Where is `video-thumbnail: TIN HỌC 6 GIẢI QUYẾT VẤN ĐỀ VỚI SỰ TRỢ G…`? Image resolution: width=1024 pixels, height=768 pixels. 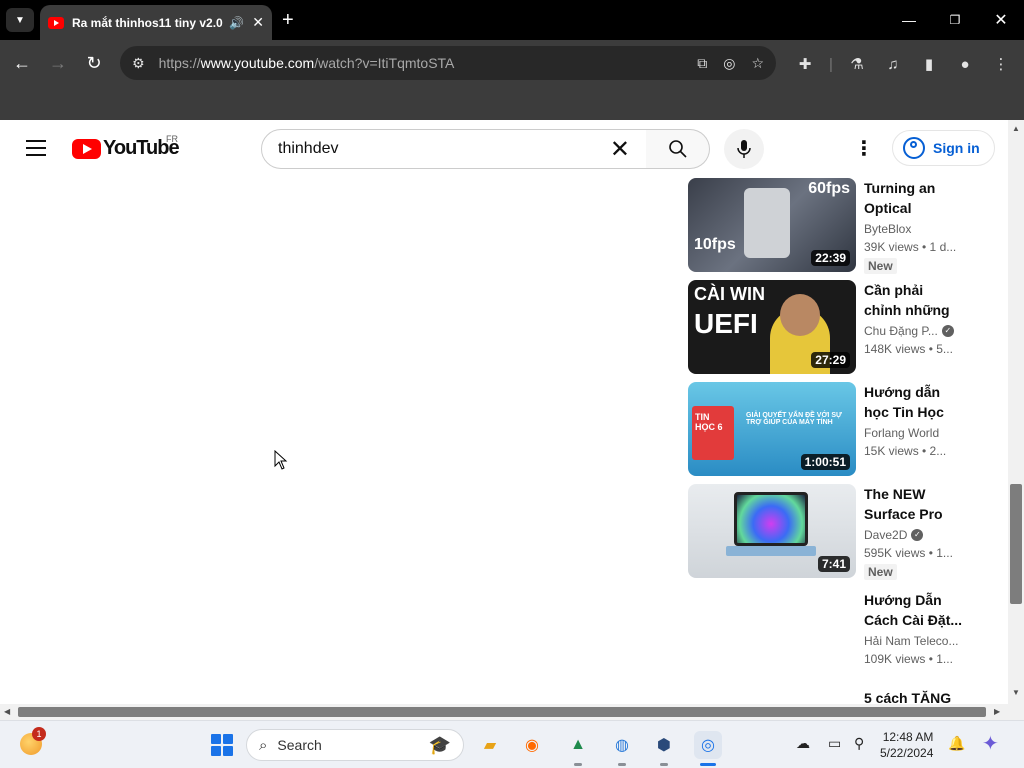
video-thumbnail: TIN HỌC 6 GIẢI QUYẾT VẤN ĐỀ VỚI SỰ TRỢ G… is located at coordinates (772, 429).